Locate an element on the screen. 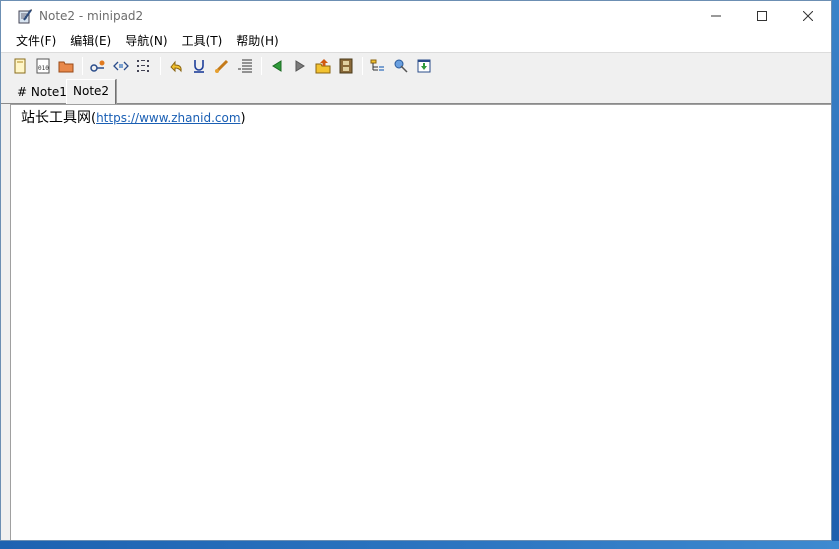 The image size is (839, 549). tags-button is located at coordinates (121, 66).